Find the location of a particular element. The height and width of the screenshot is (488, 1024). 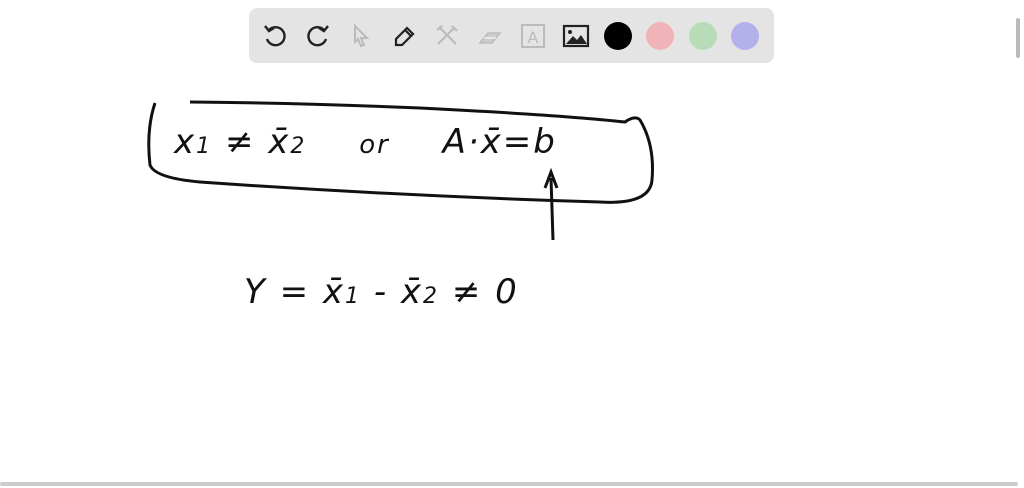

hw-tail: ≠ 0 is located at coordinates (485, 292).